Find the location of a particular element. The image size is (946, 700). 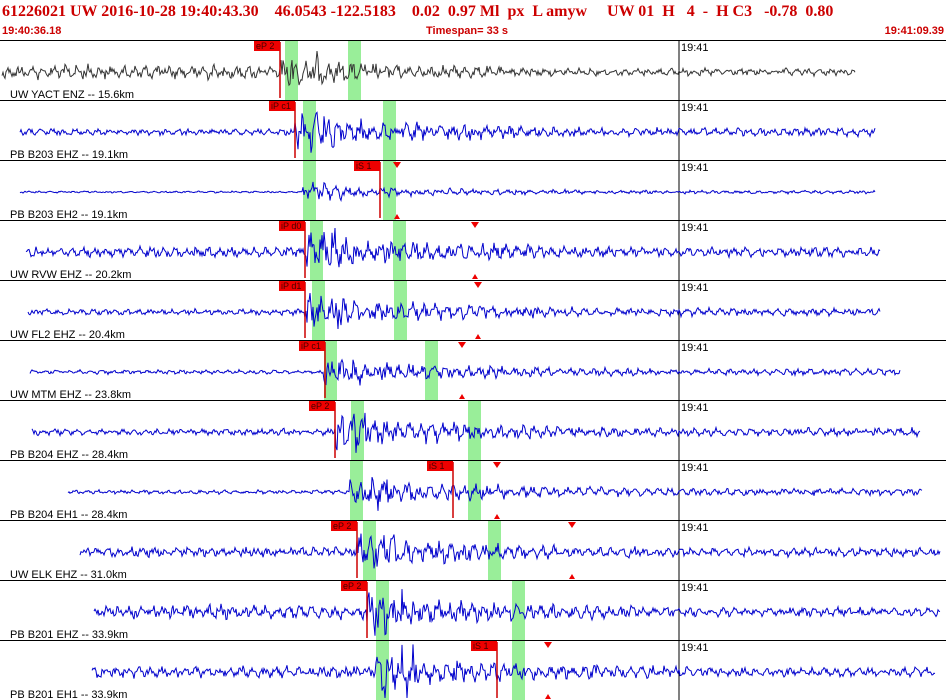

station-label: PB B201 EHZ -- 33.9km is located at coordinates (69, 635).